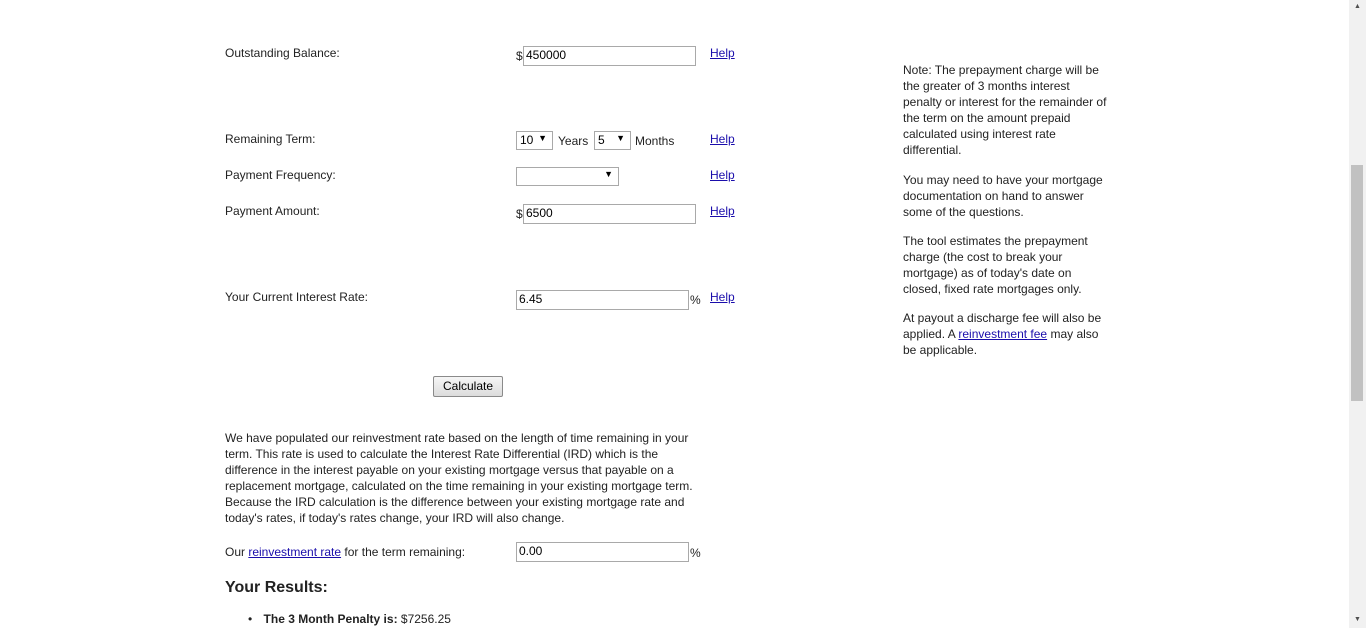 The image size is (1366, 628). I want to click on payment-amount-help-link: Help, so click(722, 211).